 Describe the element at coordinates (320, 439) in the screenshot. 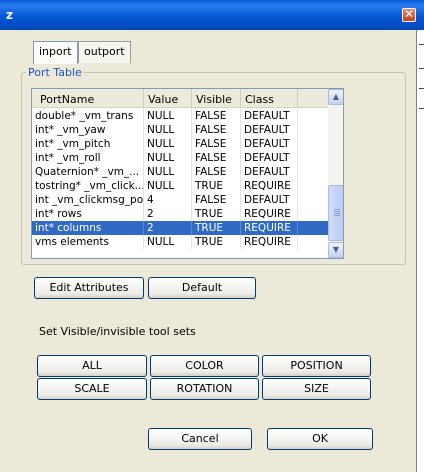

I see `ok-button: OK` at that location.